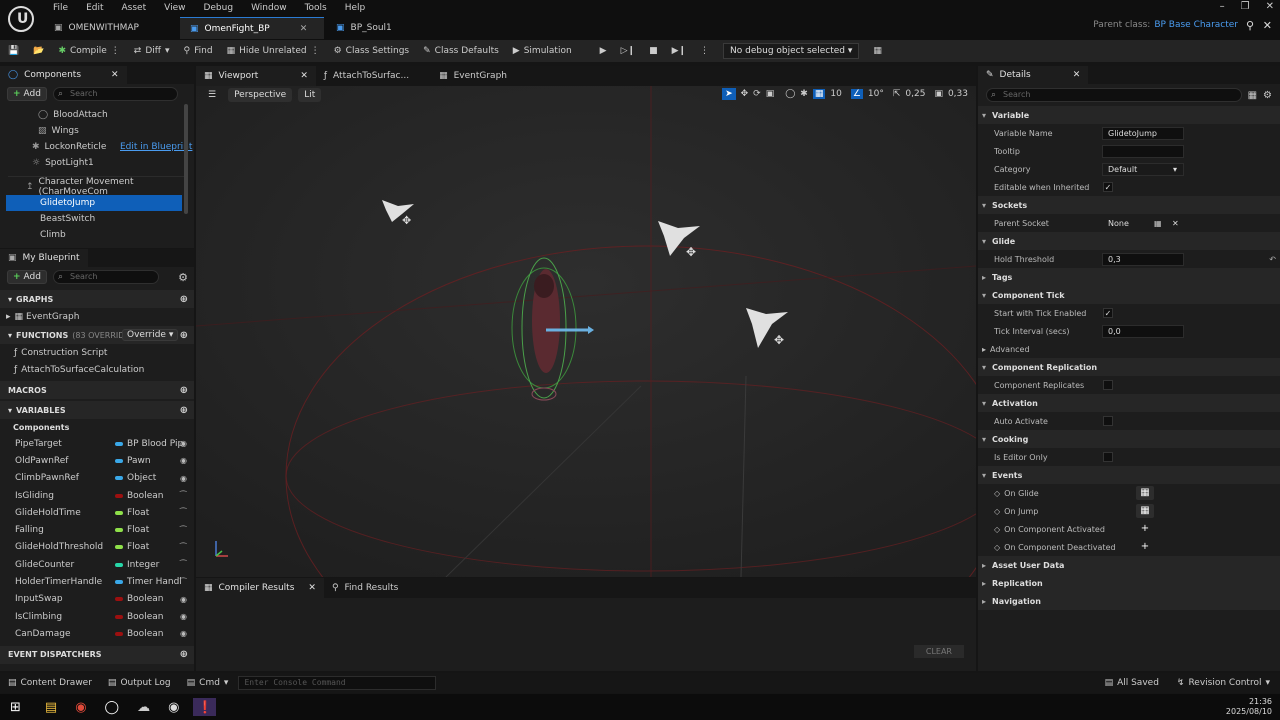  What do you see at coordinates (355, 8) in the screenshot?
I see `menu-help: Help` at bounding box center [355, 8].